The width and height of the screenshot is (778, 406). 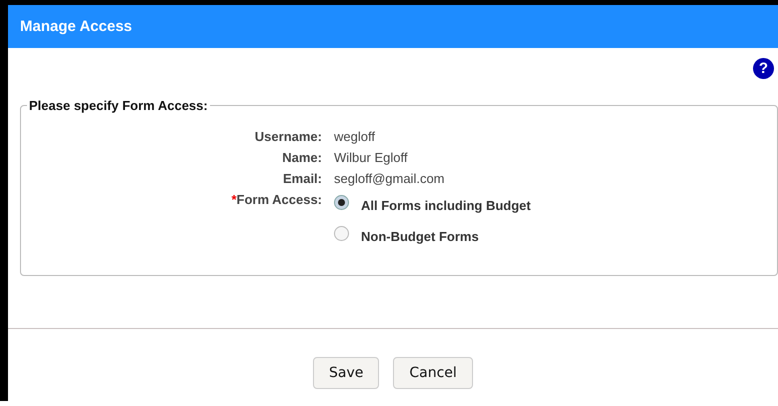 I want to click on save-button: Save, so click(x=346, y=373).